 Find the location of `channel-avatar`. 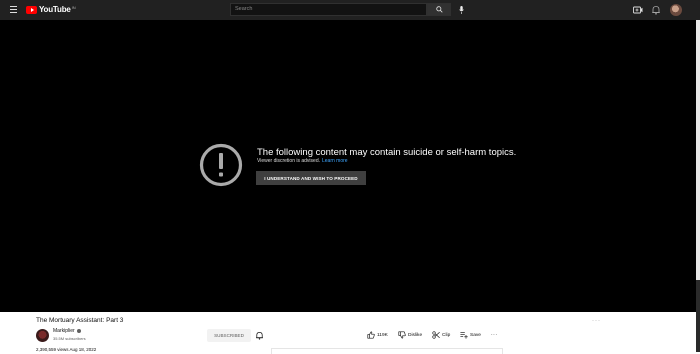

channel-avatar is located at coordinates (42, 335).